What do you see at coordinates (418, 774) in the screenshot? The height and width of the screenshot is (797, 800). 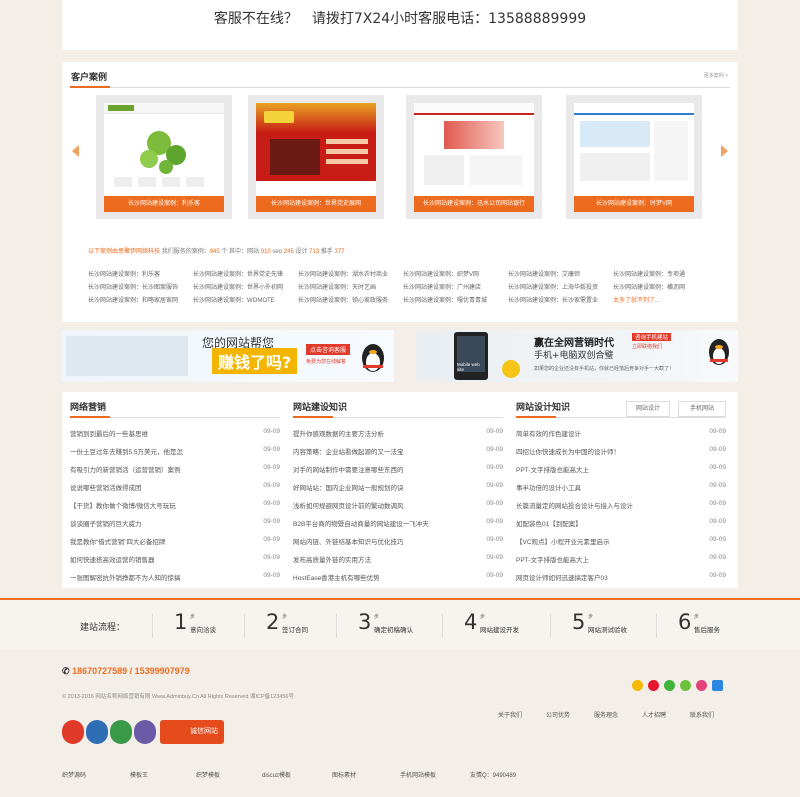 I see `friend-link: 手机网站模板` at bounding box center [418, 774].